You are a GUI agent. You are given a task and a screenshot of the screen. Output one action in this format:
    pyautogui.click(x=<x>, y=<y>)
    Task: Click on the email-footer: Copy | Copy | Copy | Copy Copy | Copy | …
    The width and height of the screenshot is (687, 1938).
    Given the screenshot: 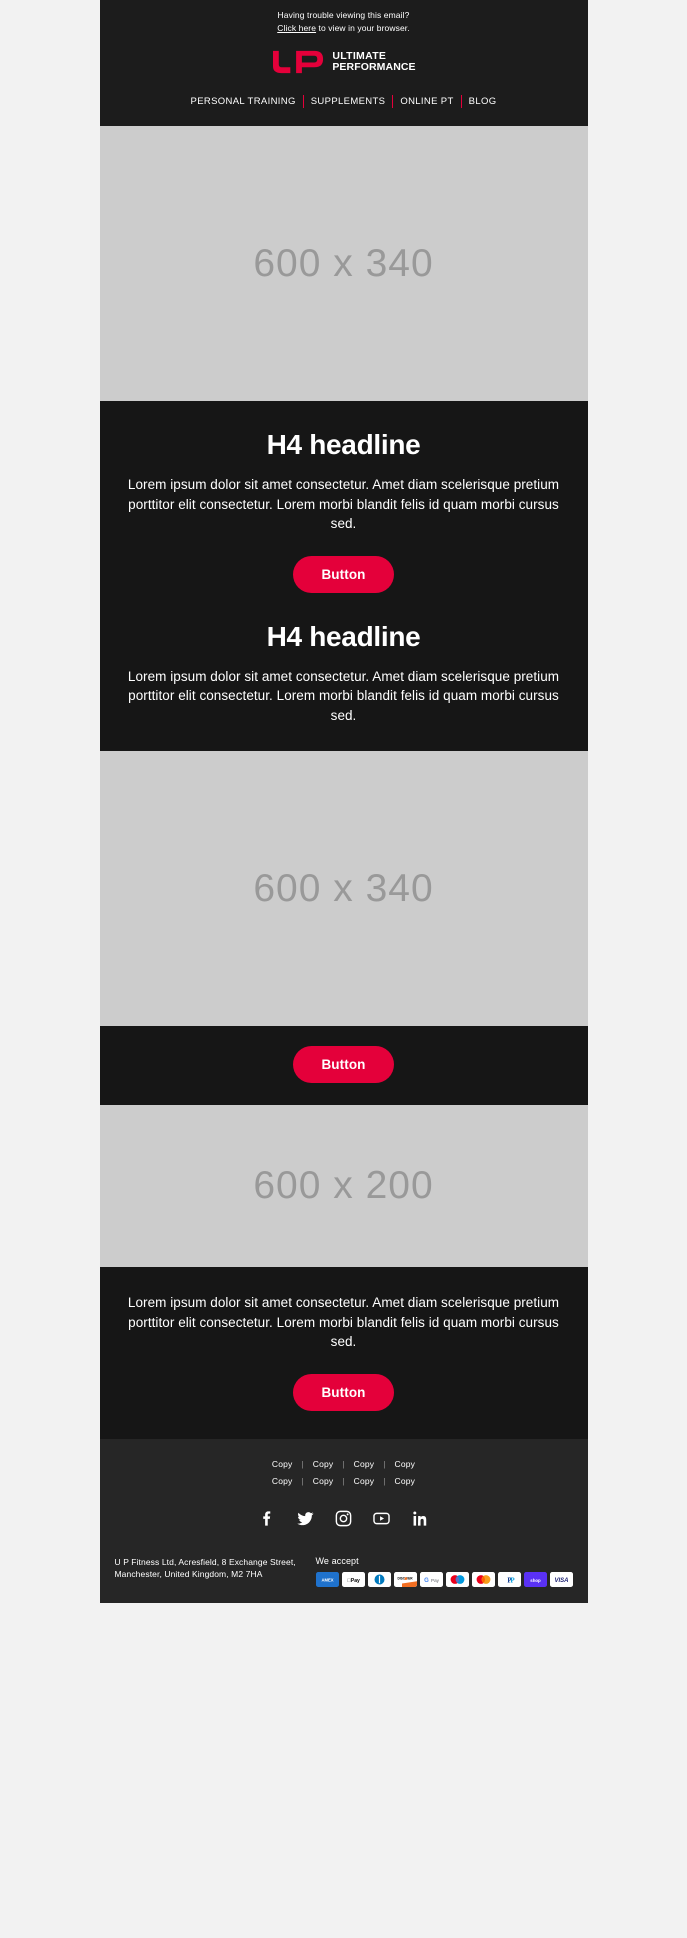 What is the action you would take?
    pyautogui.click(x=343, y=1520)
    